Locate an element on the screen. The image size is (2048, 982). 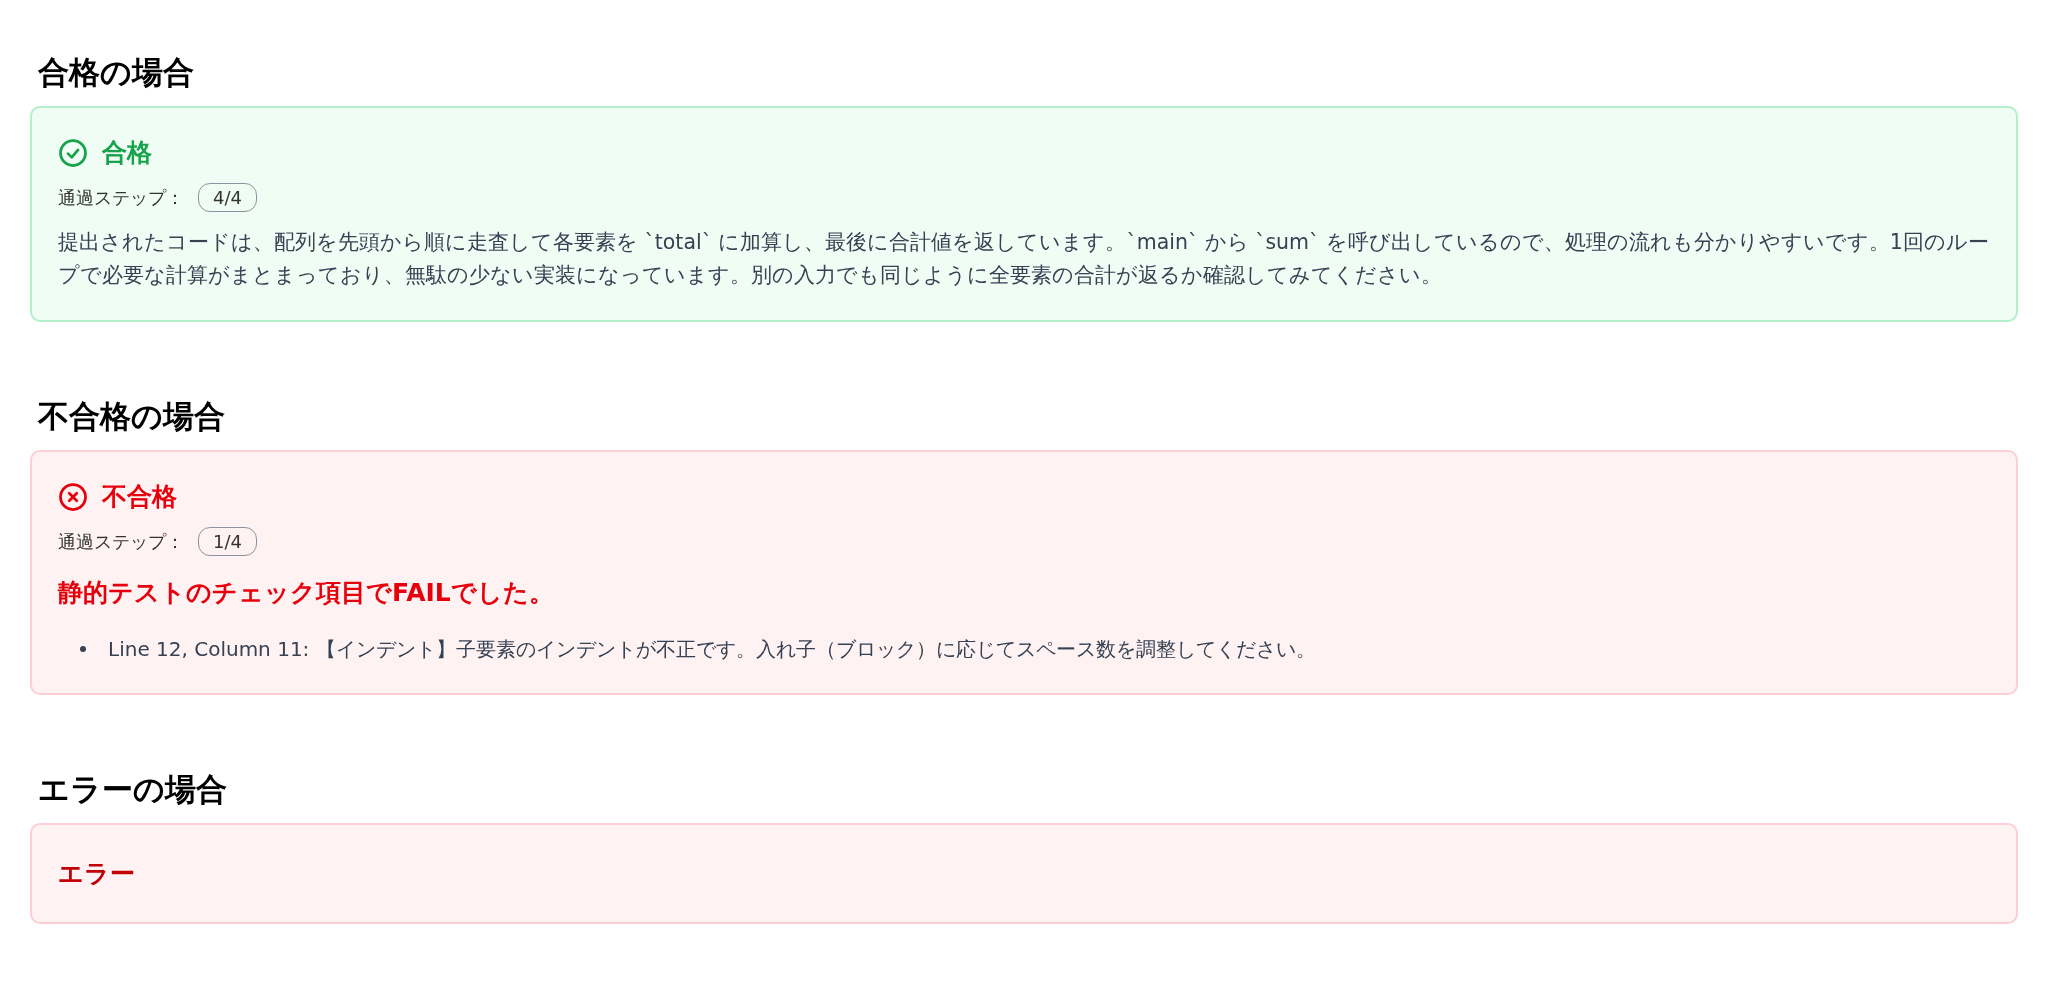
steps-count: 1/4 is located at coordinates (227, 542).